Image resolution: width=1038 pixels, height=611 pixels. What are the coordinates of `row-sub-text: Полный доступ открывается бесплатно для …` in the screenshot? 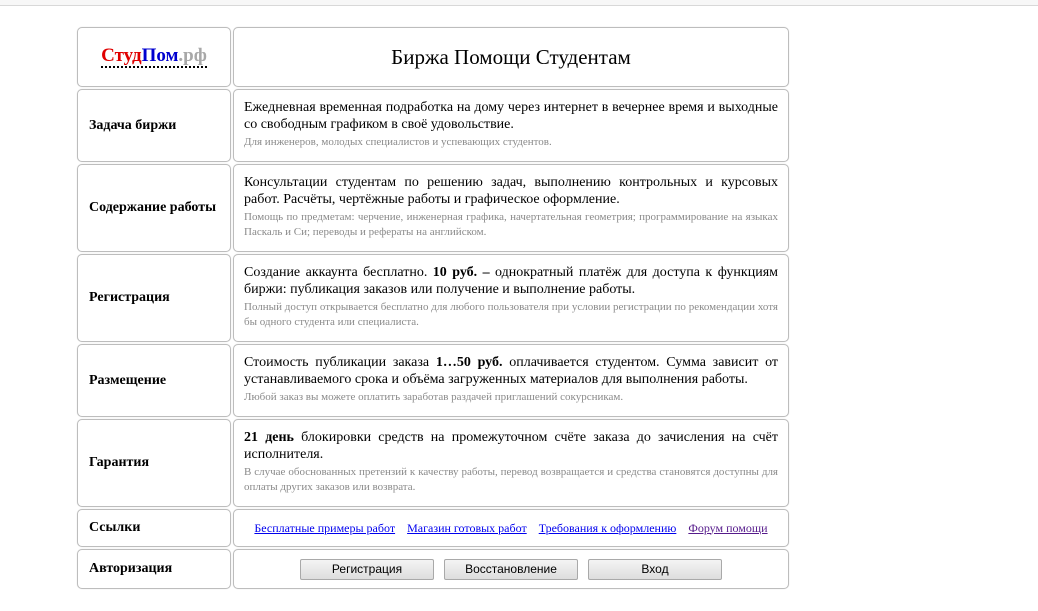 It's located at (511, 314).